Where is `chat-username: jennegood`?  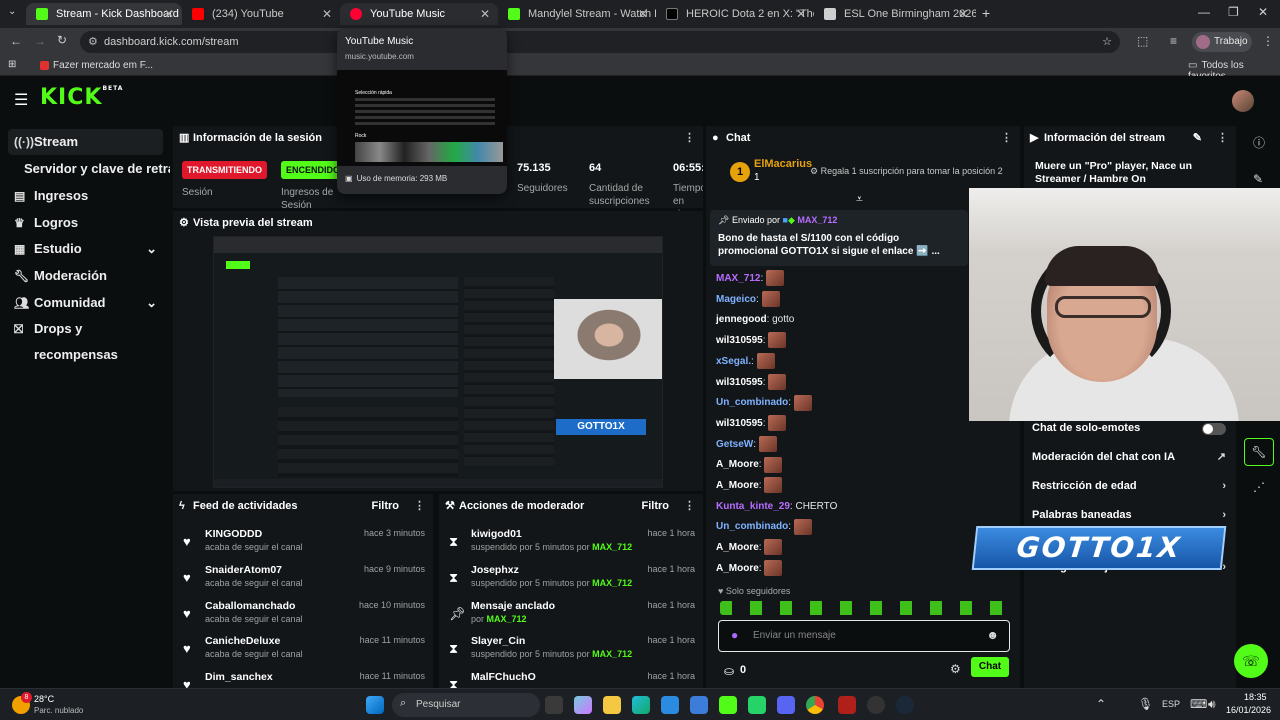 chat-username: jennegood is located at coordinates (741, 319).